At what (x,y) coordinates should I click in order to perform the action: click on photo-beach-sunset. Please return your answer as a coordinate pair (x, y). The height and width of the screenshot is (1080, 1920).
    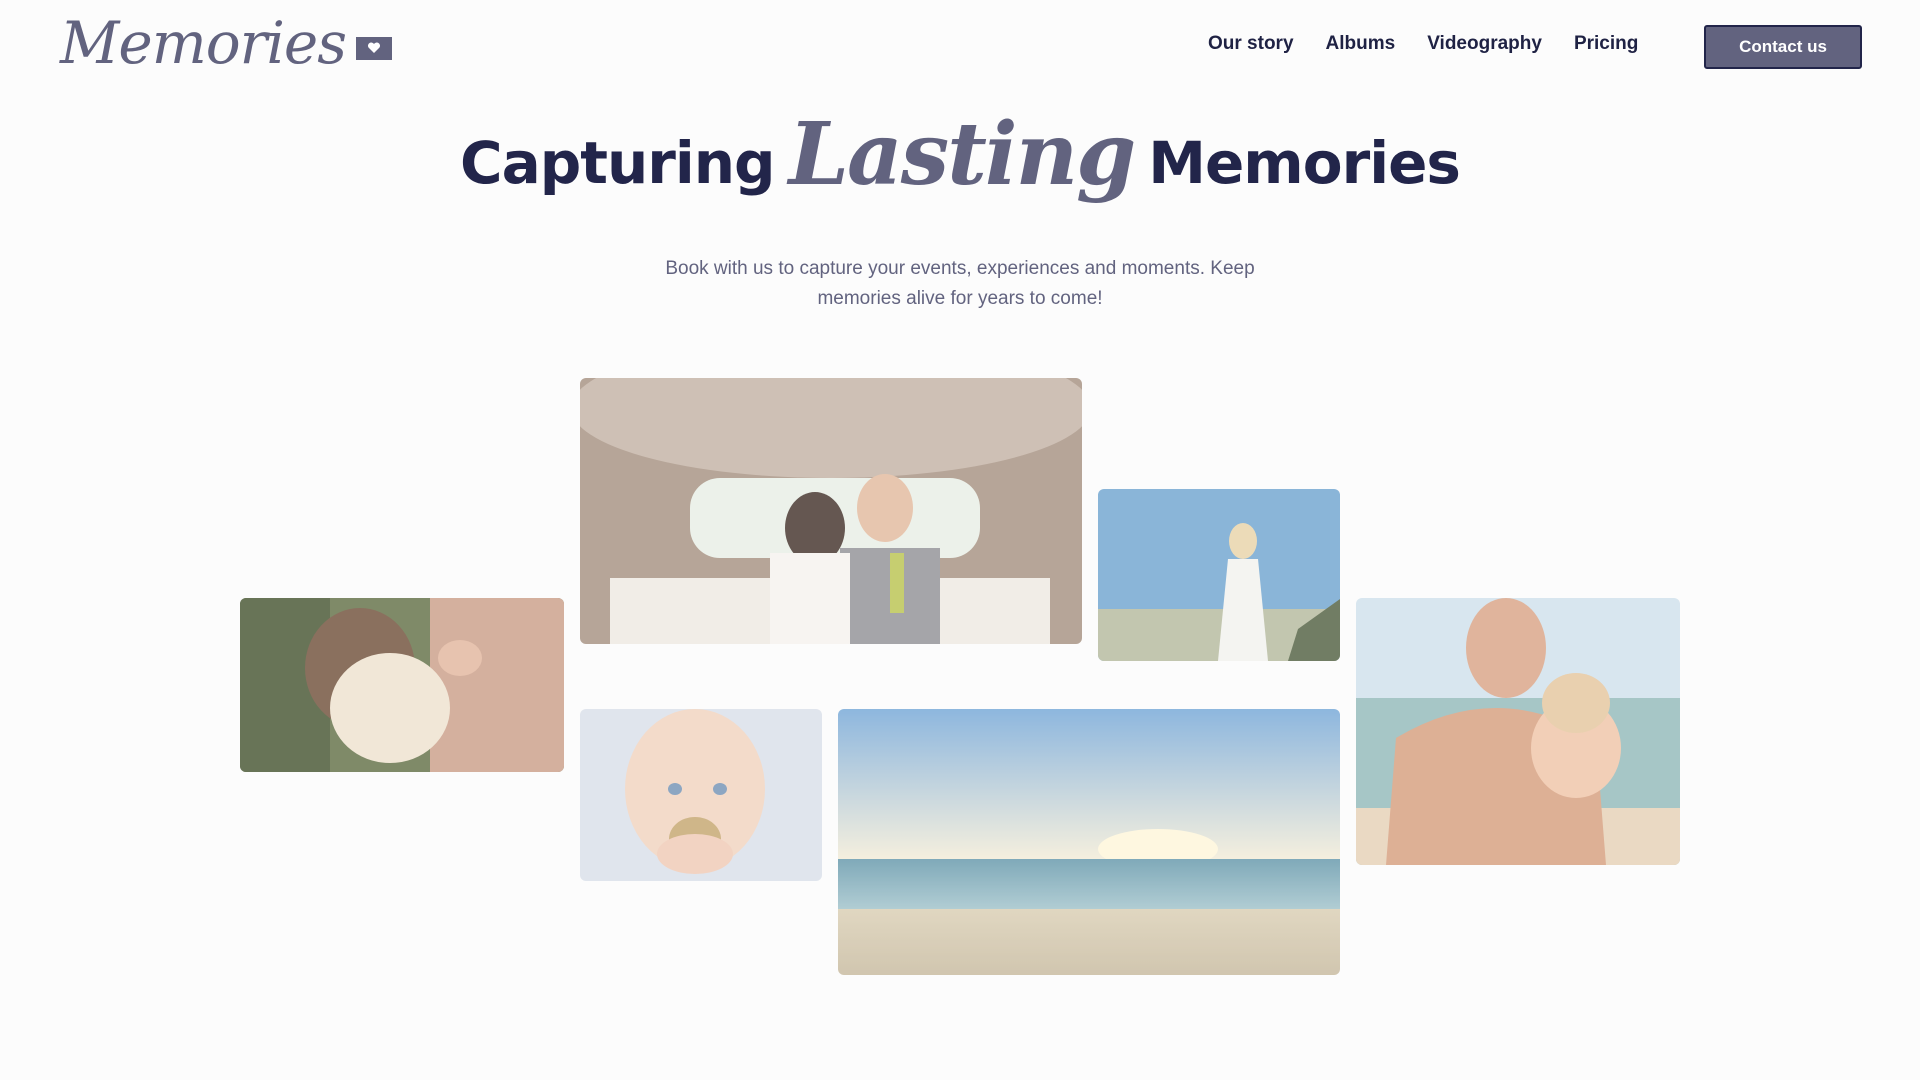
    Looking at the image, I should click on (1089, 842).